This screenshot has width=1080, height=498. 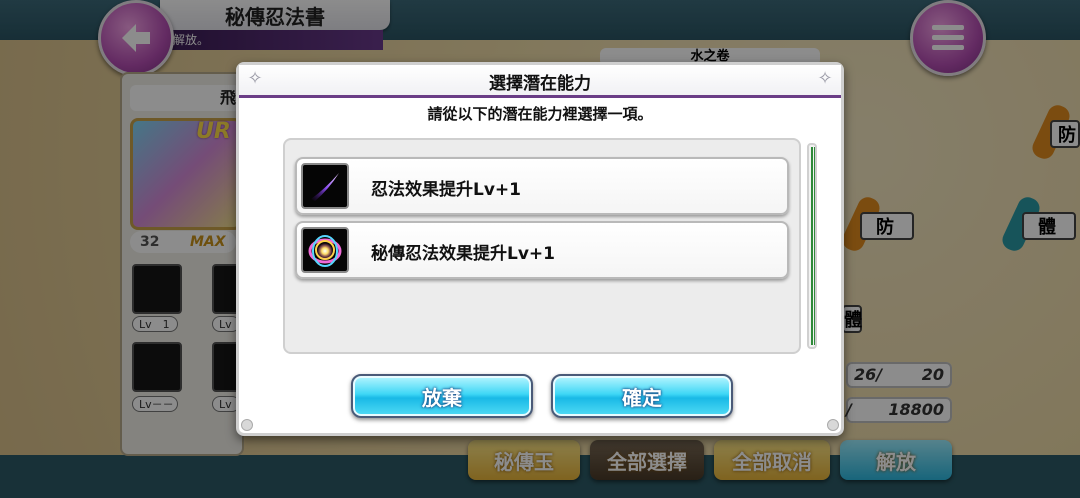 What do you see at coordinates (446, 190) in the screenshot?
I see `option-label: 忍法效果提升Lv+1` at bounding box center [446, 190].